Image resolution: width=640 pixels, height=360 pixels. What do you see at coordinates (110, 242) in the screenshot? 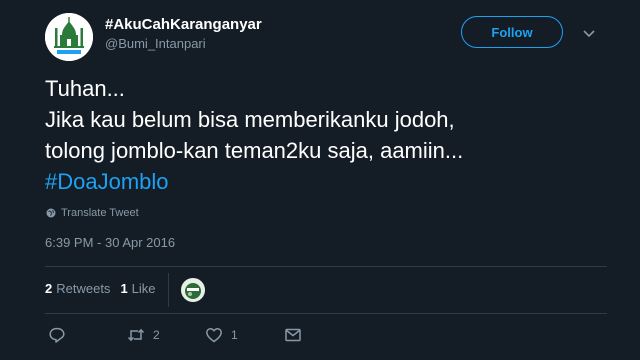
I see `timestamp: 6:39 PM - 30 Apr 2016` at bounding box center [110, 242].